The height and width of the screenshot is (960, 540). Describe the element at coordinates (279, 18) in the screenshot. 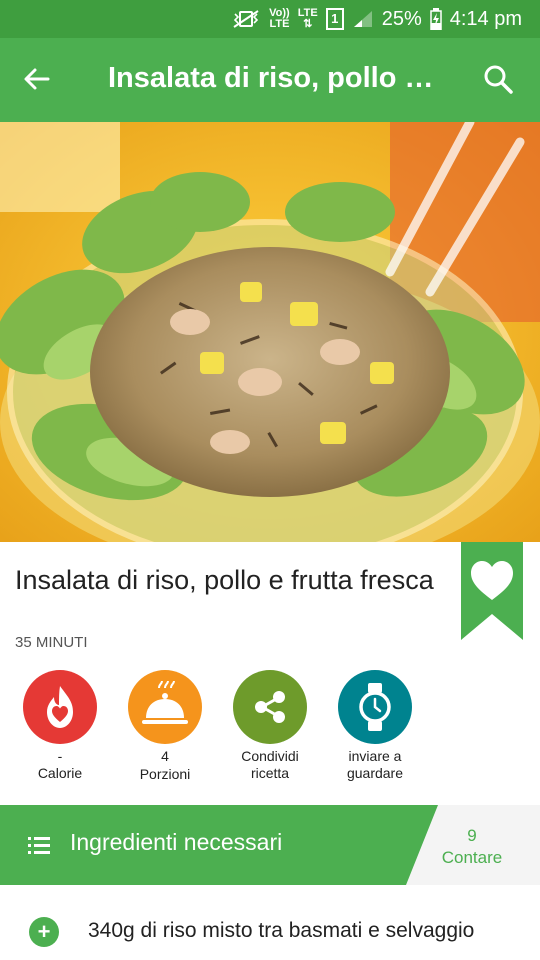

I see `volte-indicator: Vo)) LTE` at that location.